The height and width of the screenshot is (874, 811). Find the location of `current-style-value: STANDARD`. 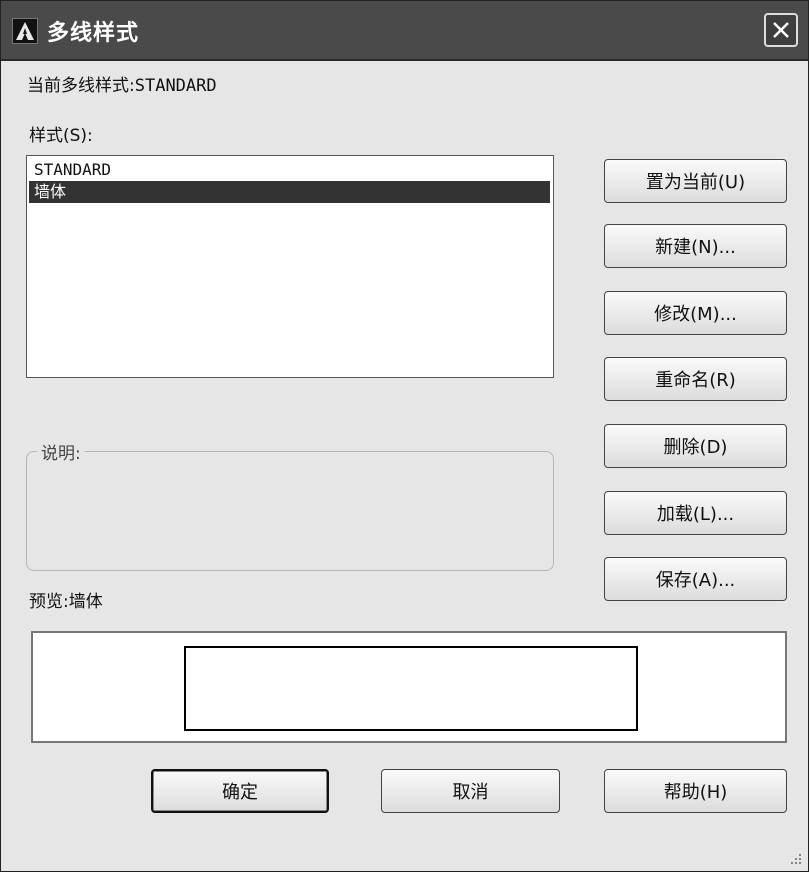

current-style-value: STANDARD is located at coordinates (175, 86).